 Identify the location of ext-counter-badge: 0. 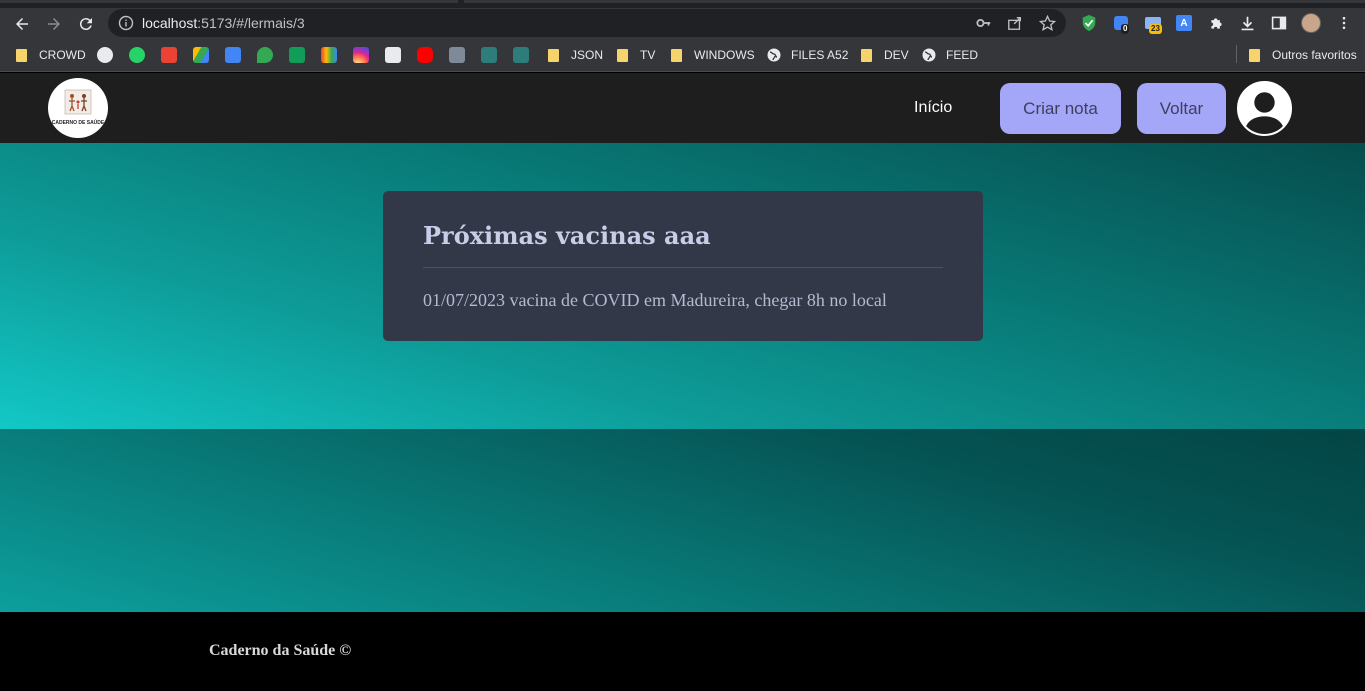
(1125, 29).